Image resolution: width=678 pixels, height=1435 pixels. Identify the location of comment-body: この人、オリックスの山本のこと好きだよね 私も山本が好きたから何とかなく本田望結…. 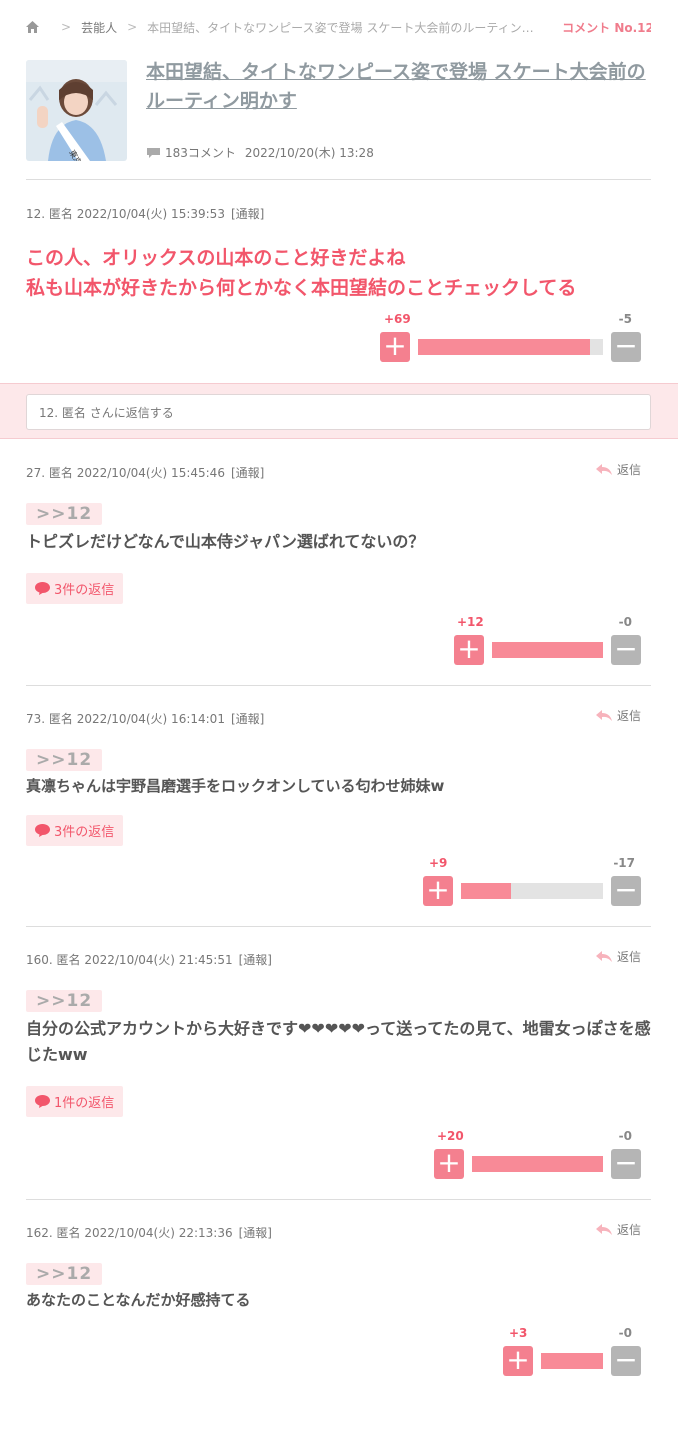
(338, 273).